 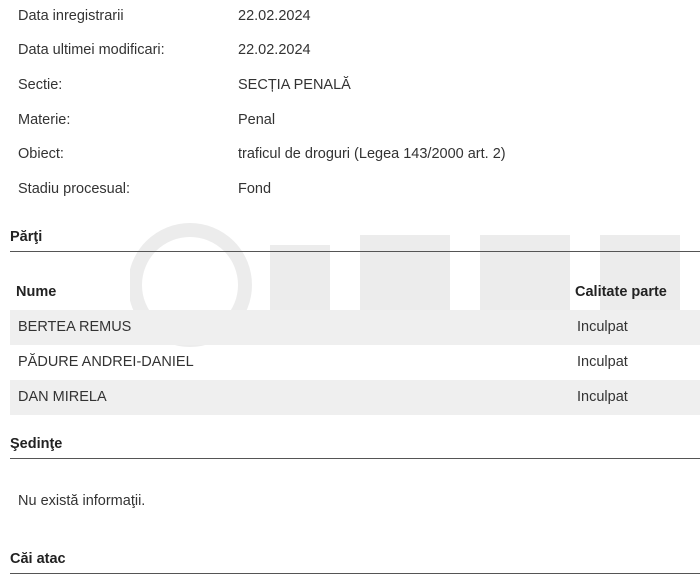 I want to click on party-name: BERTEA REMUS, so click(x=75, y=327).